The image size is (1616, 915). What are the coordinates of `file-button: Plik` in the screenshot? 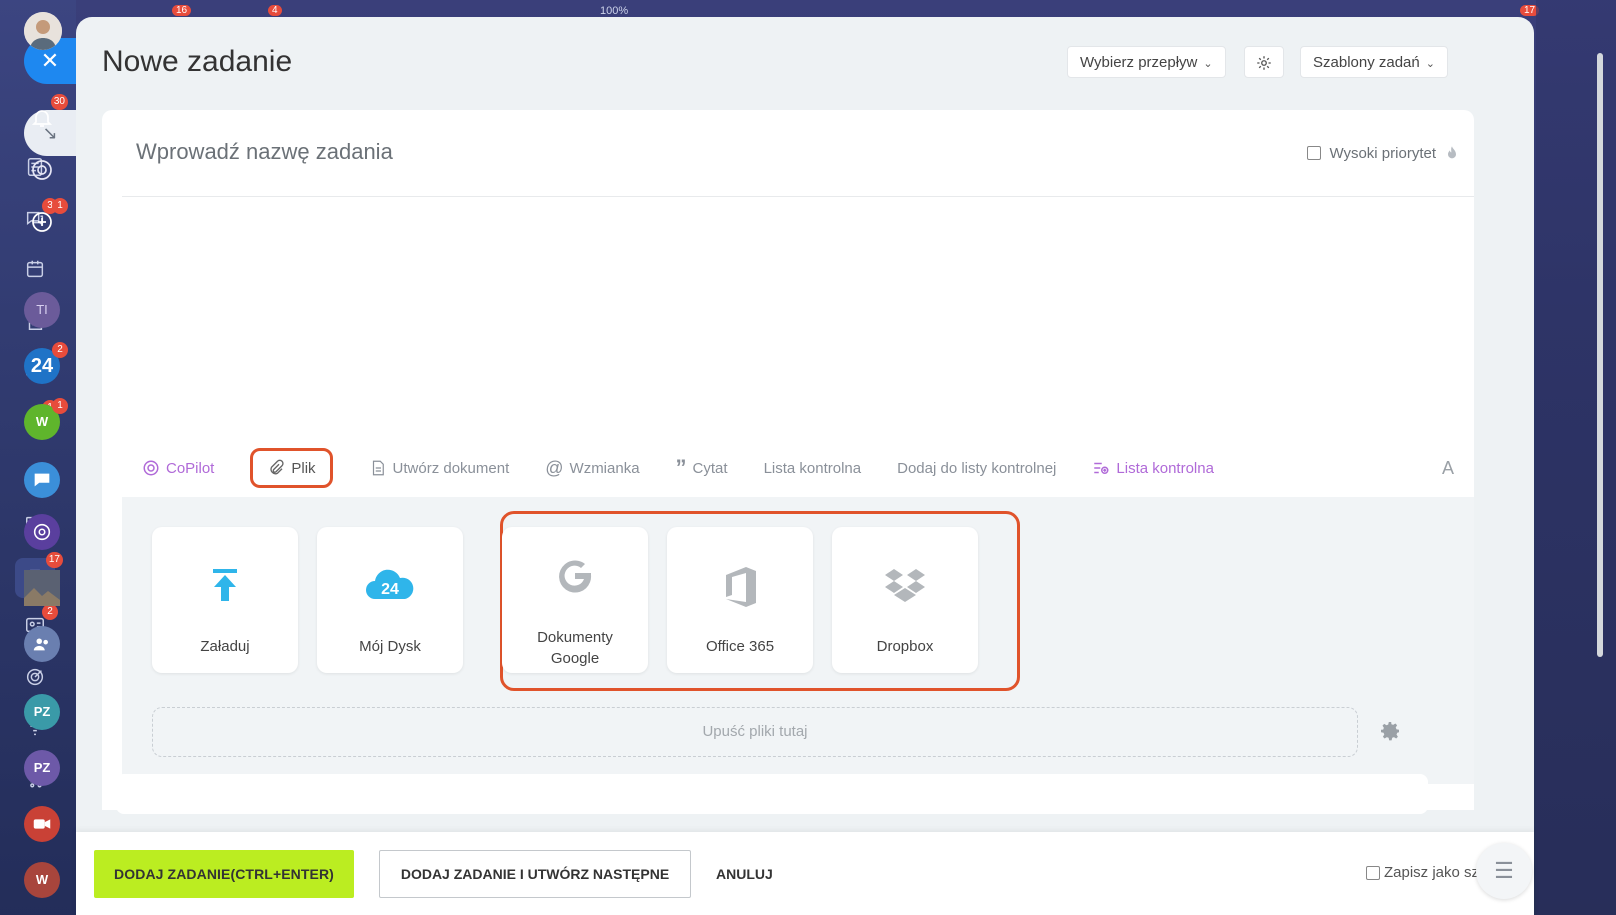 It's located at (291, 468).